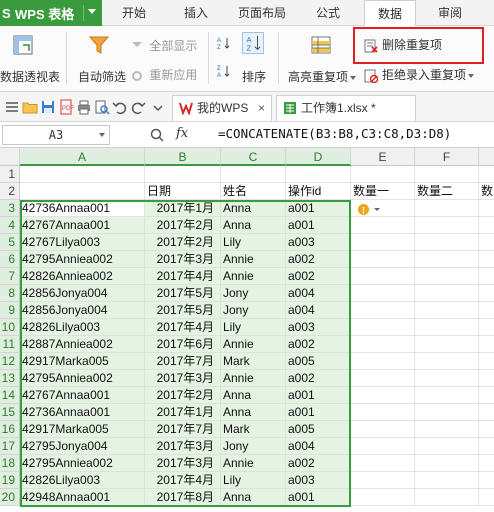 This screenshot has width=494, height=512. Describe the element at coordinates (102, 107) in the screenshot. I see `print-preview-icon` at that location.